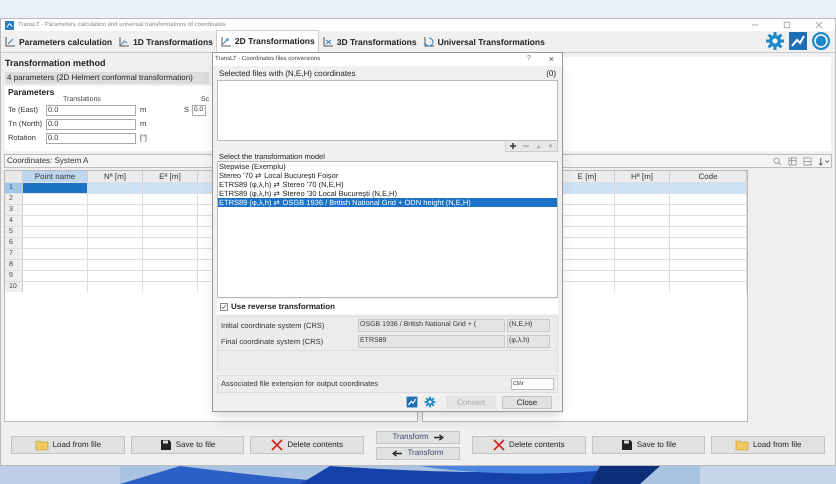 This screenshot has width=836, height=484. What do you see at coordinates (14, 176) in the screenshot?
I see `corner-header` at bounding box center [14, 176].